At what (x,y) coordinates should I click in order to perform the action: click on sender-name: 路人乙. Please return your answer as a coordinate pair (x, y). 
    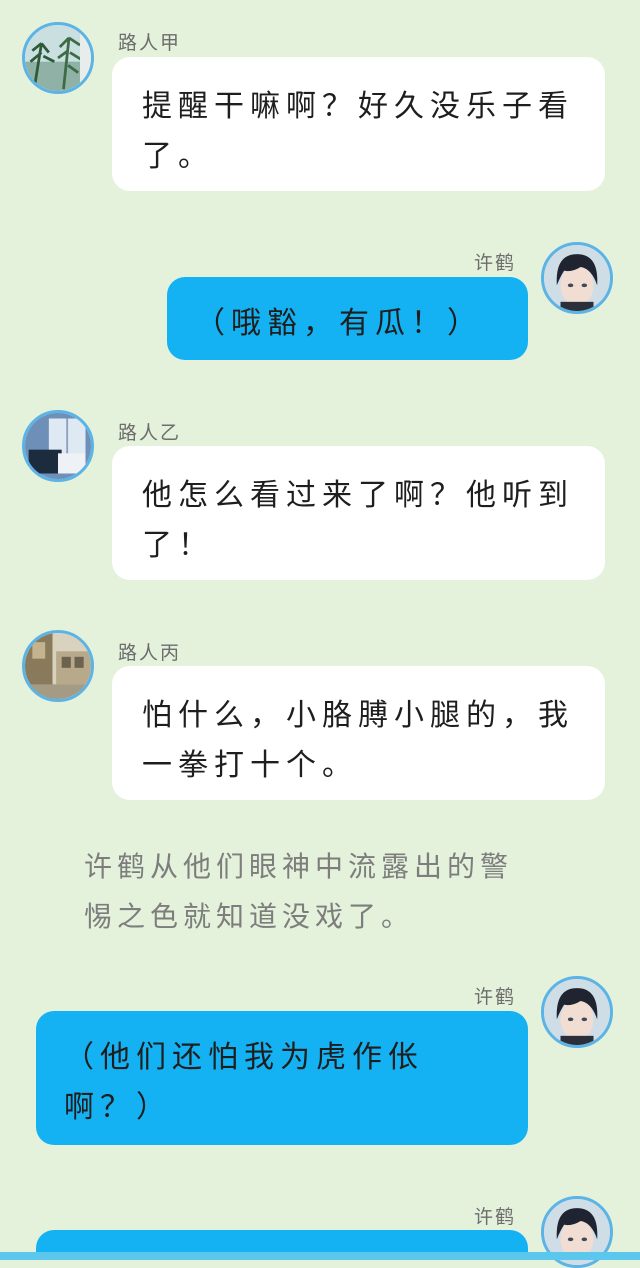
    Looking at the image, I should click on (150, 433).